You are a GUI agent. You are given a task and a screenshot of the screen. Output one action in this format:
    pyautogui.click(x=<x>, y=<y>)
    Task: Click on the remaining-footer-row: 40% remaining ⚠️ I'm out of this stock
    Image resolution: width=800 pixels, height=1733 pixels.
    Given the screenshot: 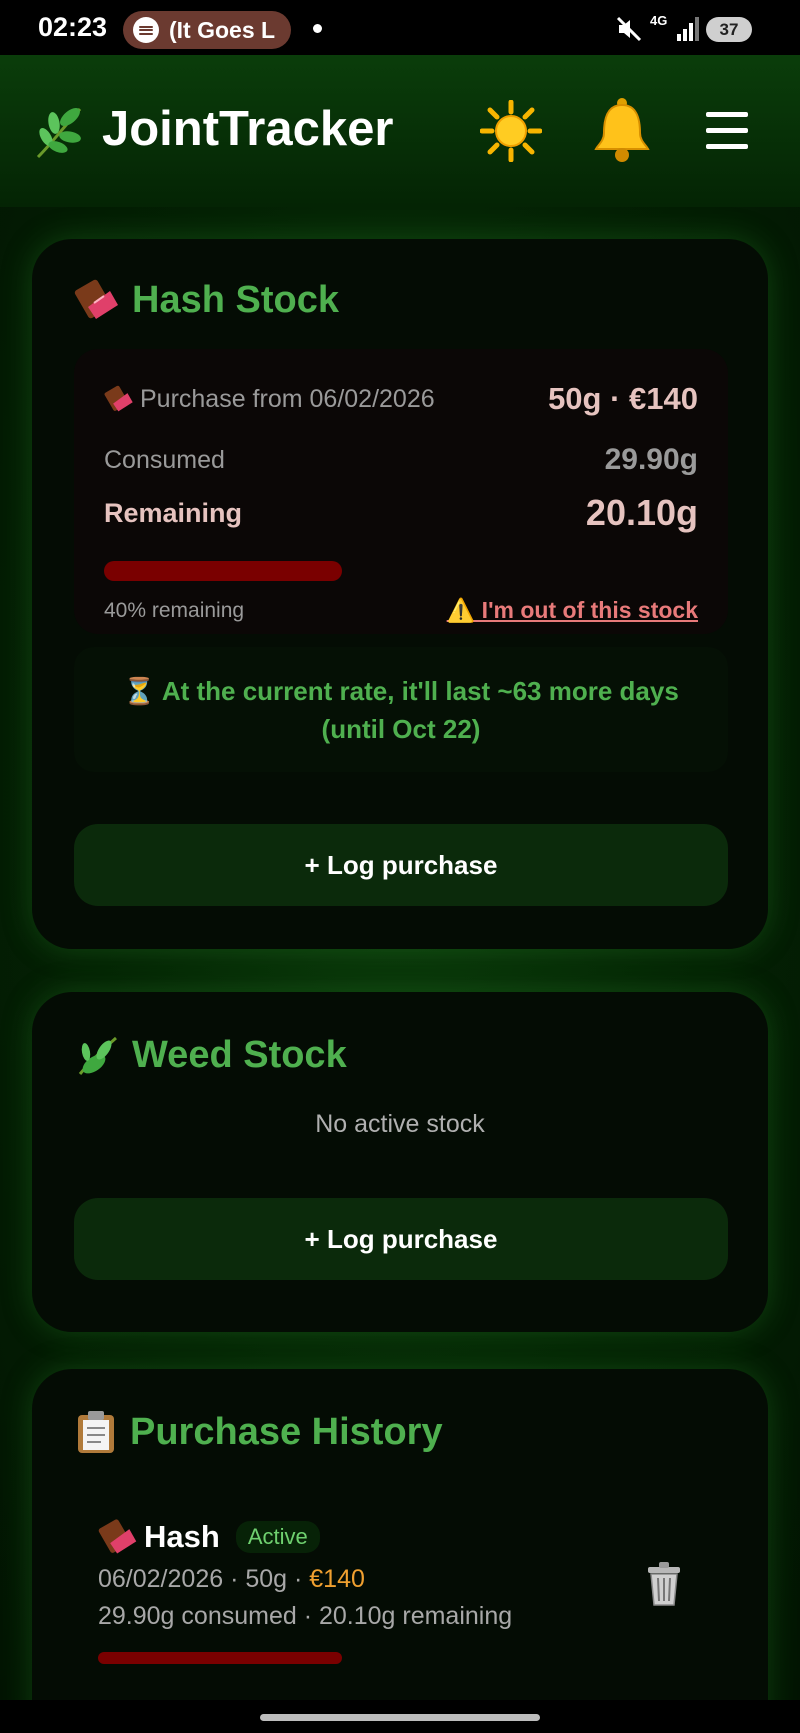 What is the action you would take?
    pyautogui.click(x=401, y=610)
    